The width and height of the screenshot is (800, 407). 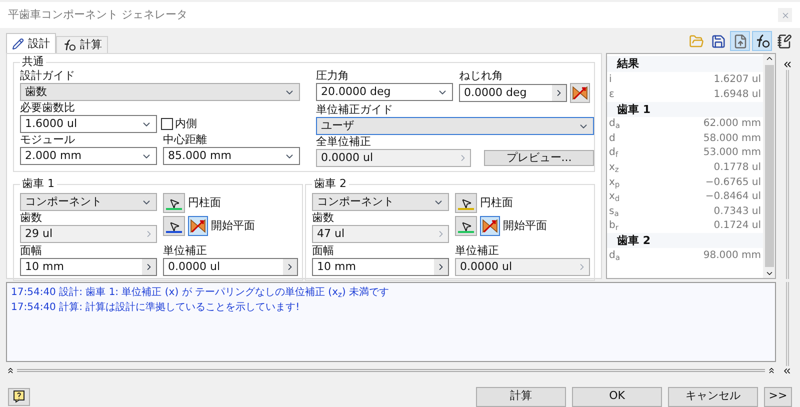 I want to click on result-symbol: i, so click(x=611, y=80).